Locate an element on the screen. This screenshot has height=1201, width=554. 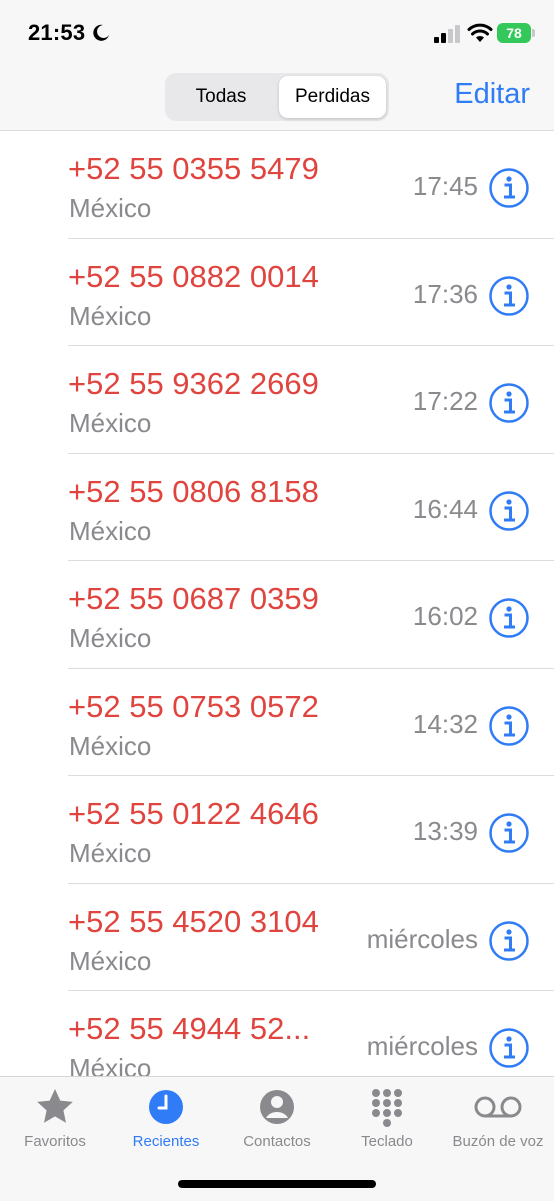
tab-favoritos: Favoritos is located at coordinates (55, 1118).